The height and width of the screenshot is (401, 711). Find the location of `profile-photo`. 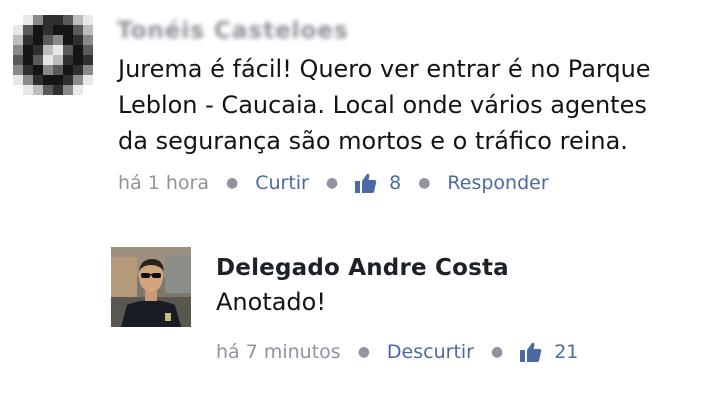

profile-photo is located at coordinates (151, 287).